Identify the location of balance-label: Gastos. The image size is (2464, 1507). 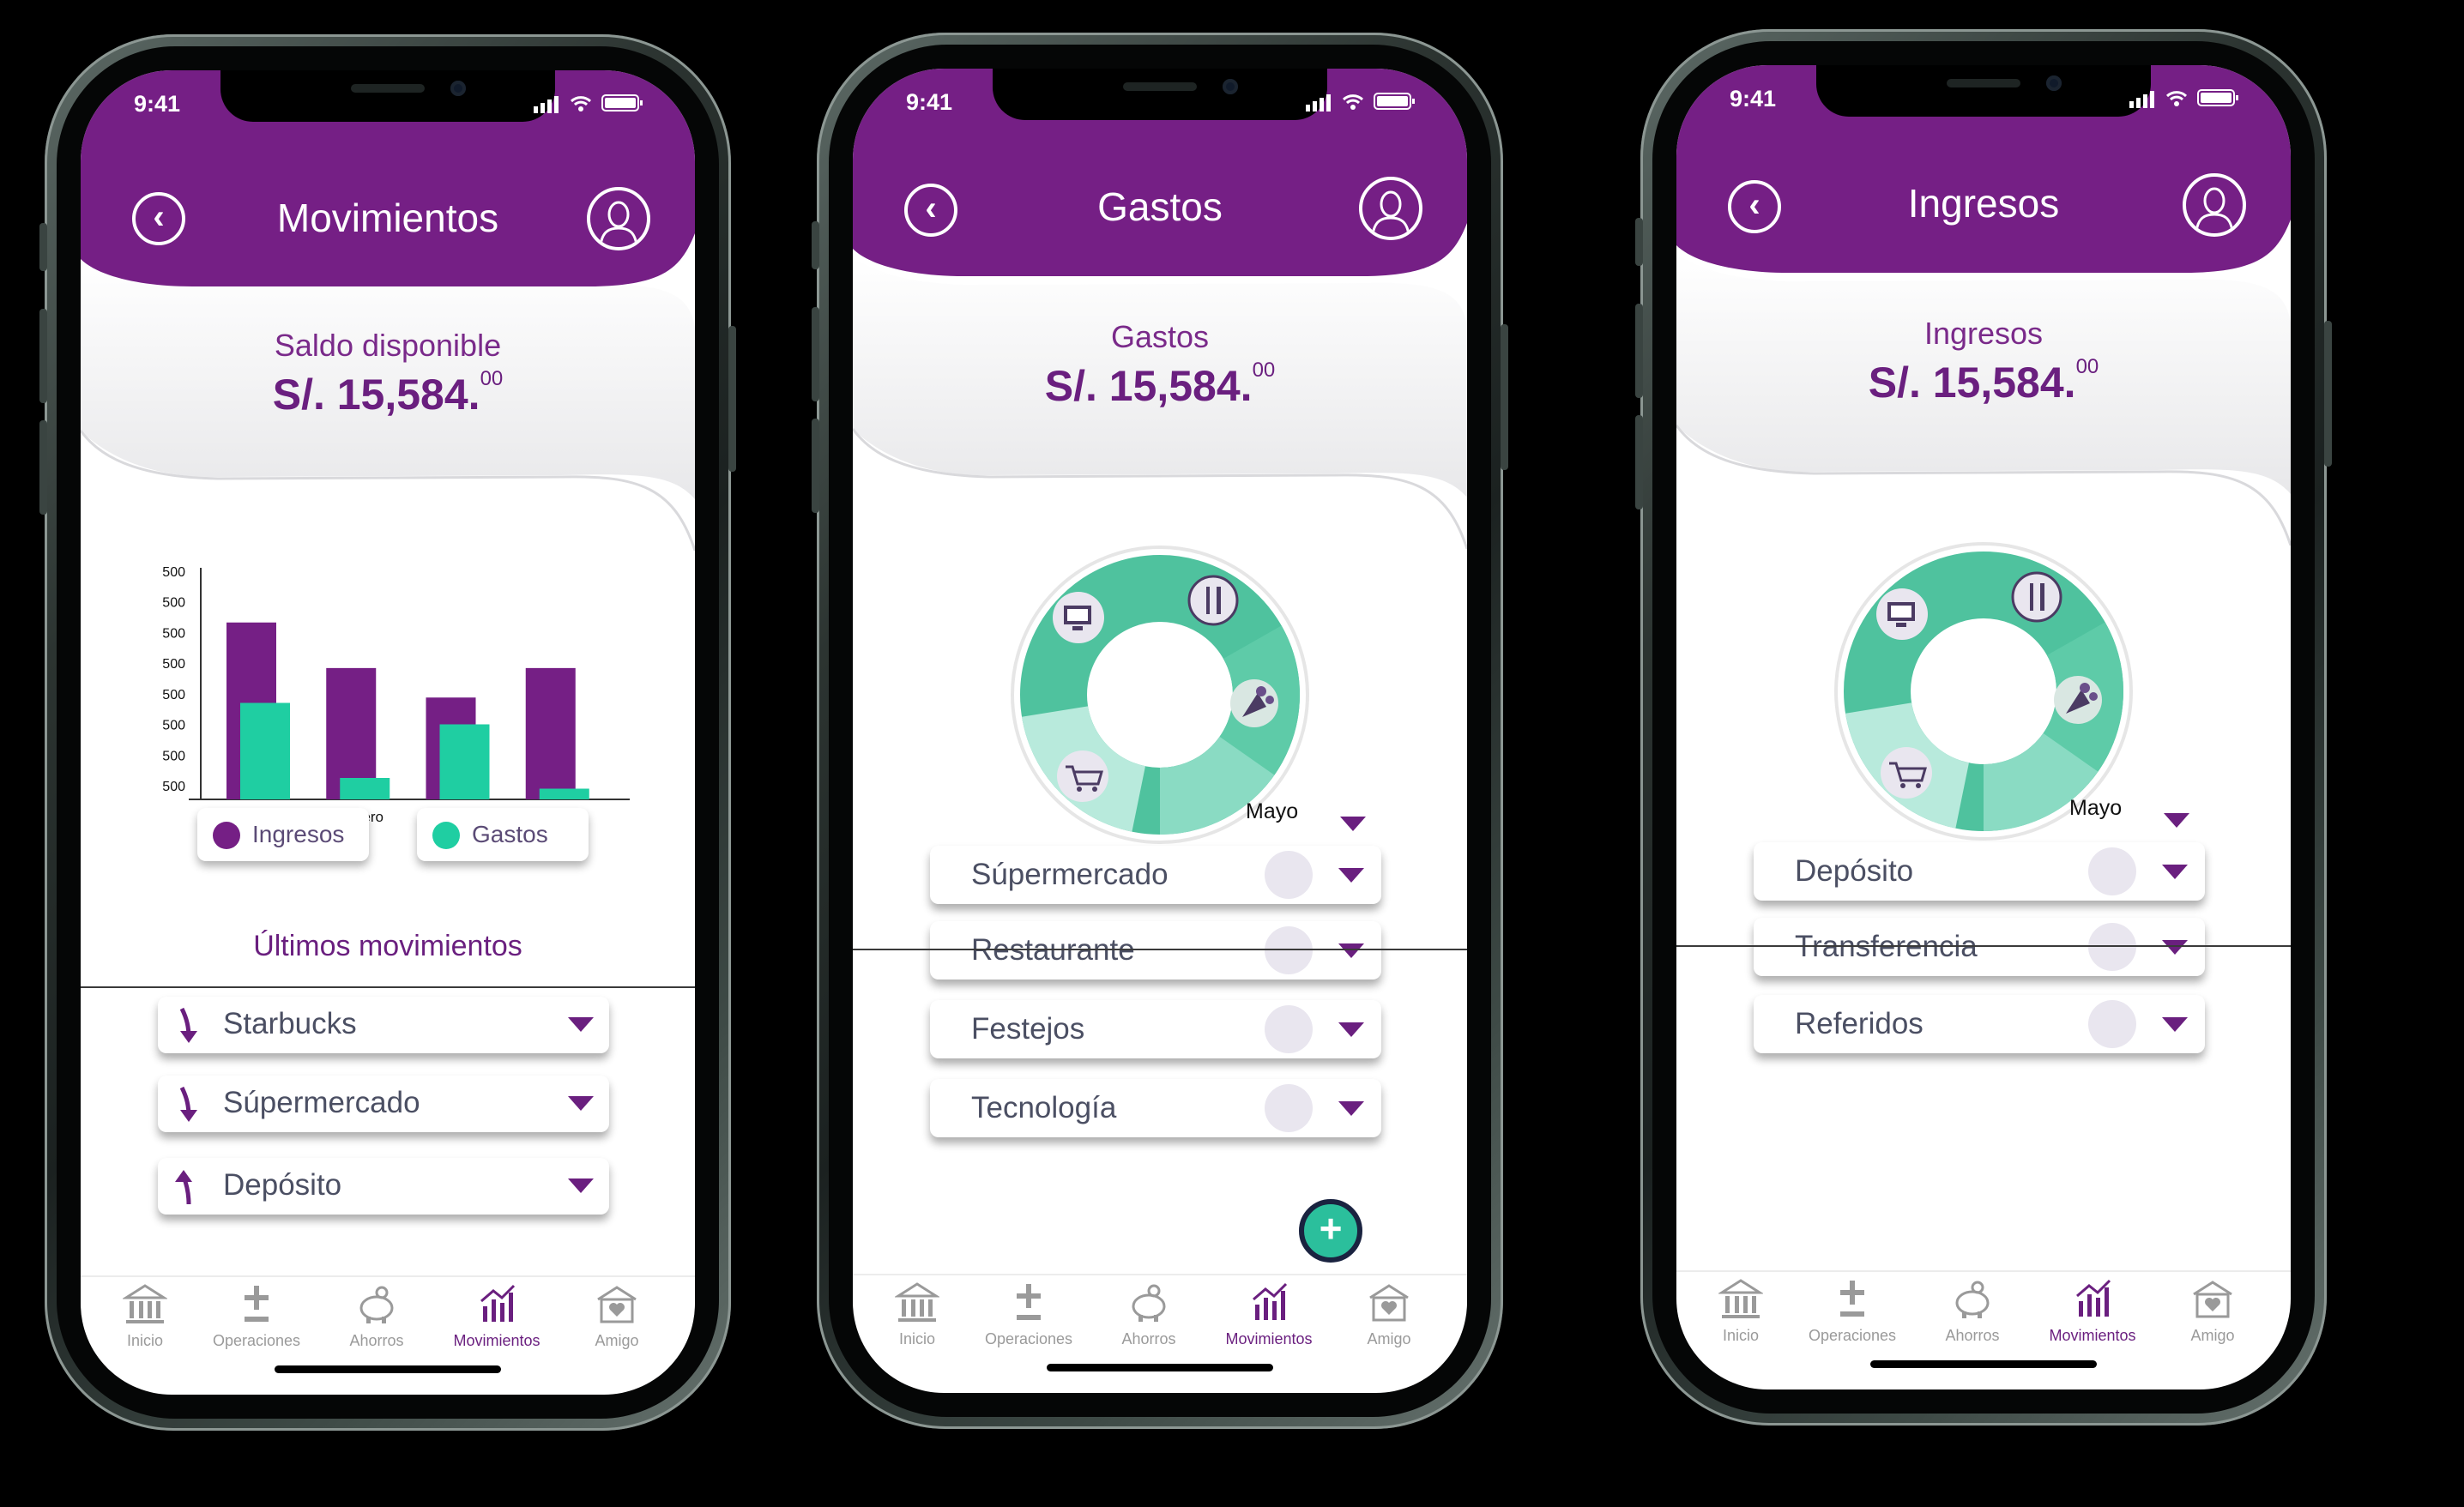
(1160, 336).